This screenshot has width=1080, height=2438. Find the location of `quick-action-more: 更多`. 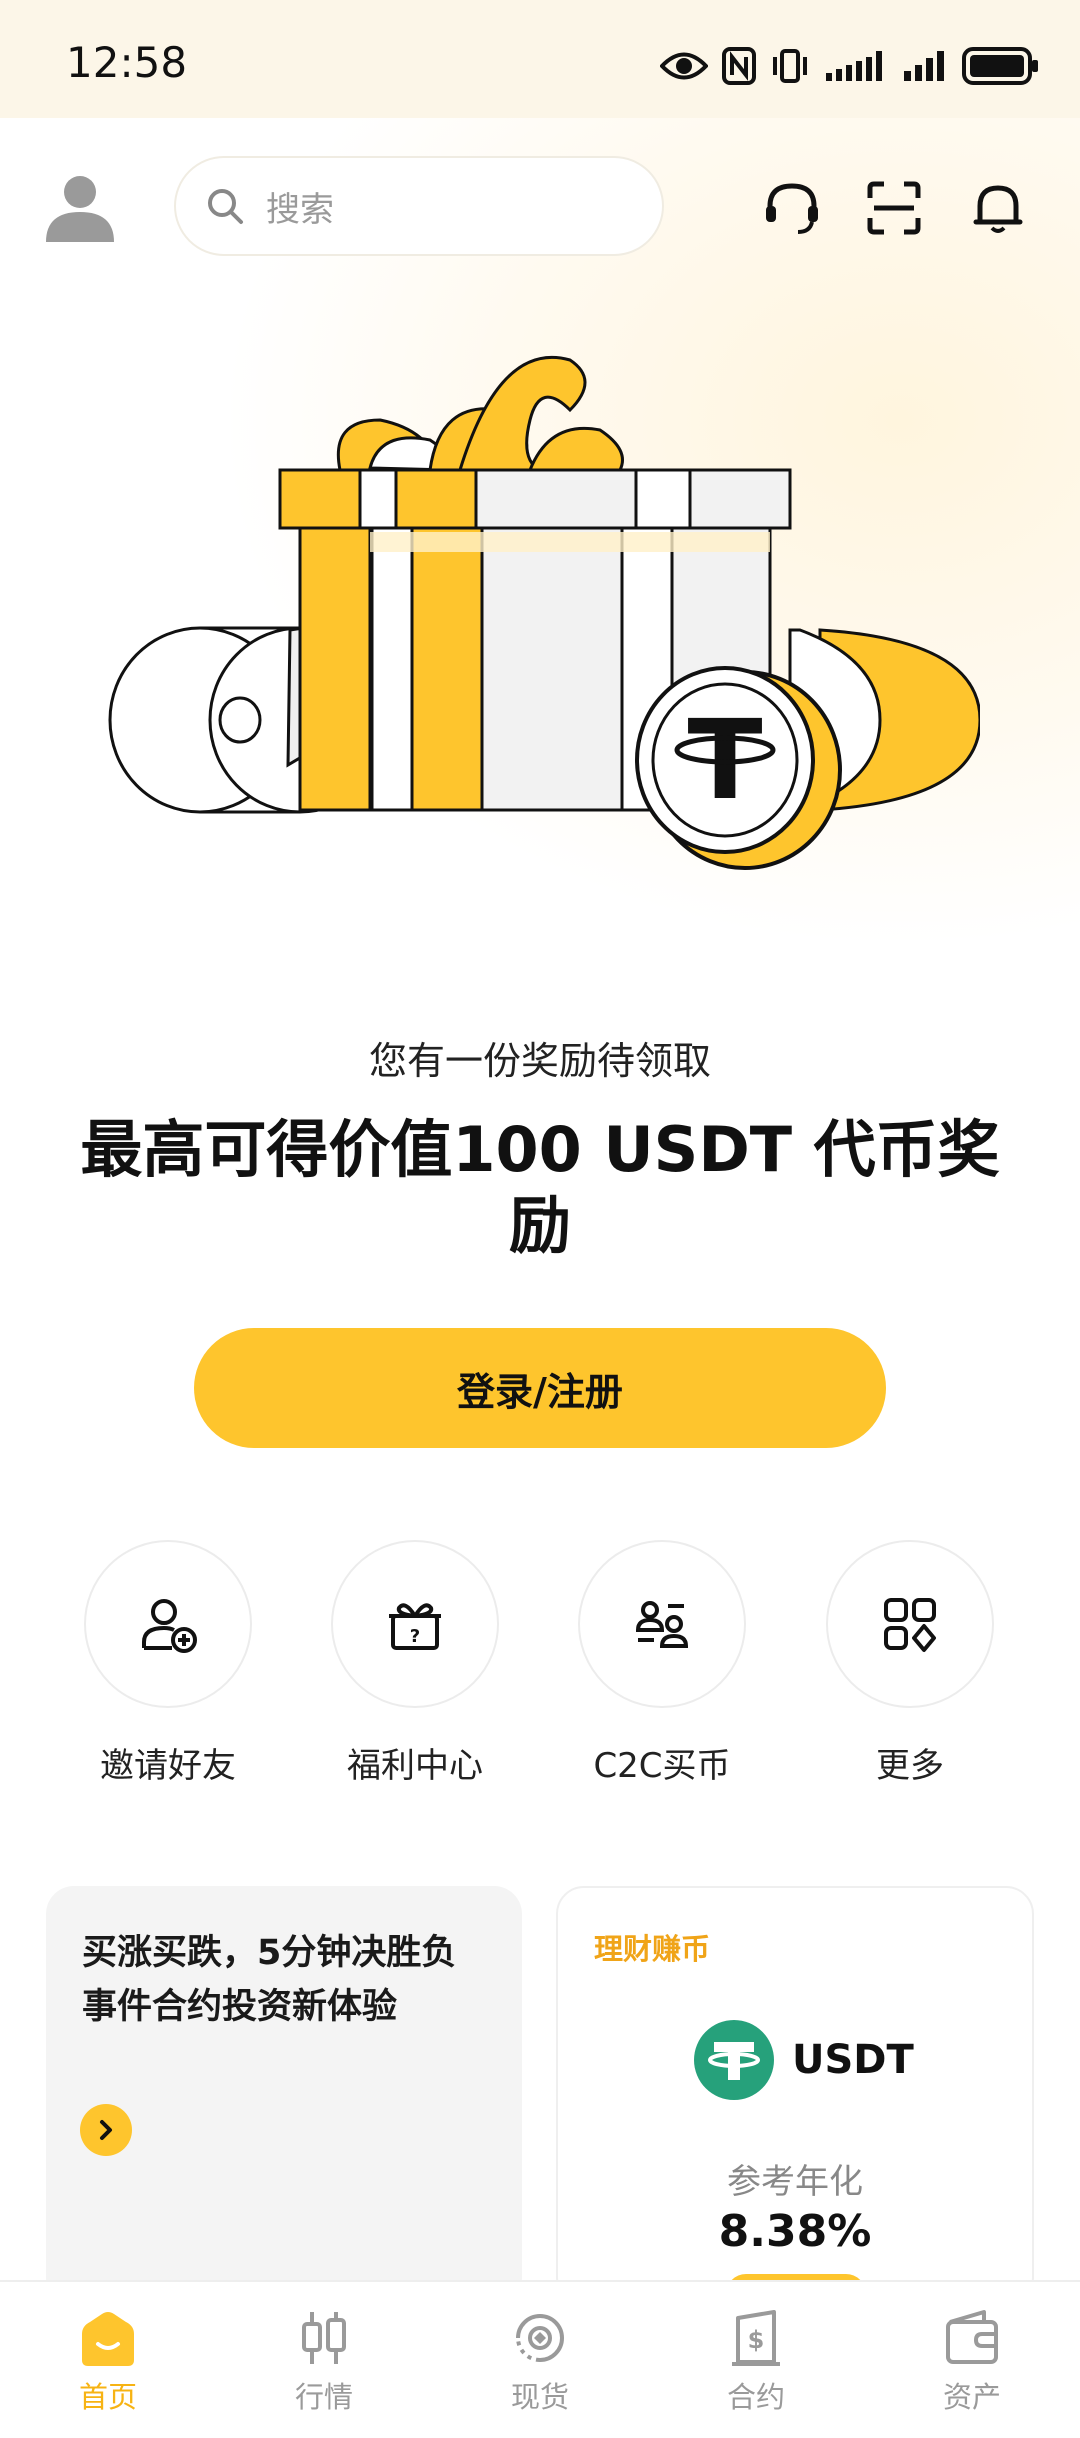

quick-action-more: 更多 is located at coordinates (910, 1663).